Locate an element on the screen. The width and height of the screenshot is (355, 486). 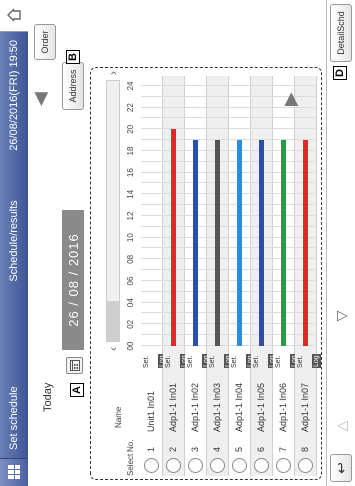
scroll-left-icon: ‹ is located at coordinates (113, 349).